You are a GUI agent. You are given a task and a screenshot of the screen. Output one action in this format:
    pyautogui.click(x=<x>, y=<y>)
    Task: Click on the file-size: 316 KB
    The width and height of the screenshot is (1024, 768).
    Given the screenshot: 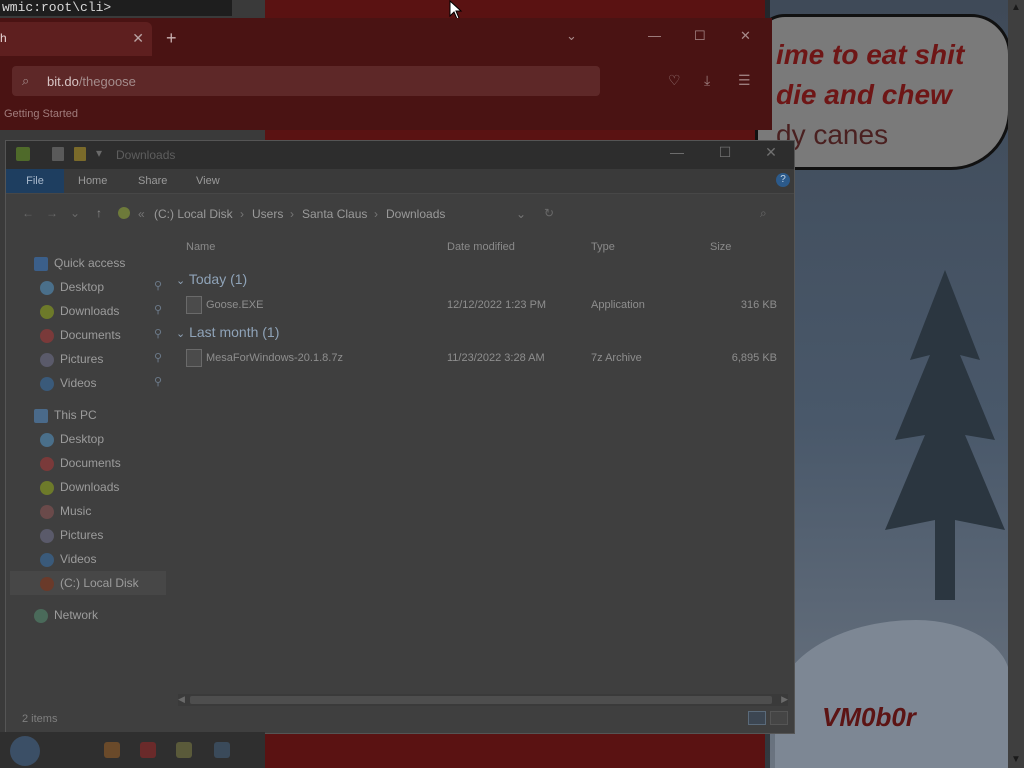 What is the action you would take?
    pyautogui.click(x=758, y=305)
    